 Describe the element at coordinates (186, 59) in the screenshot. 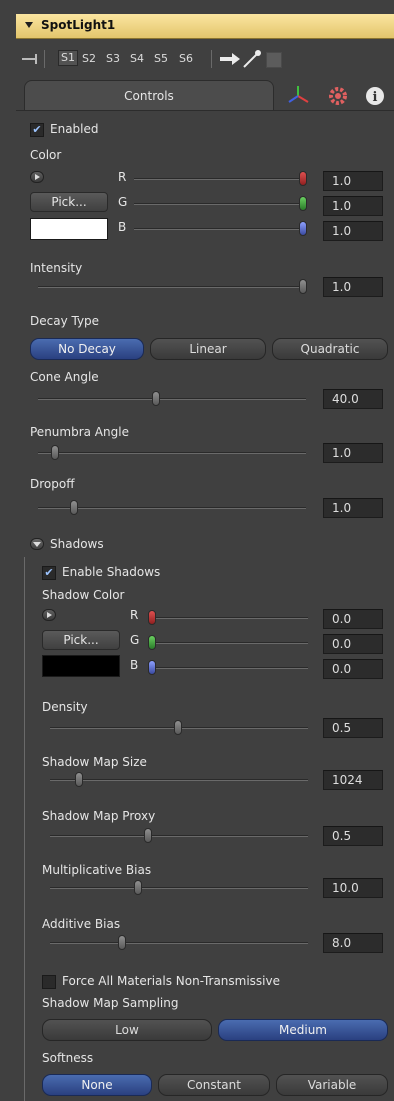

I see `version-slot-s6: S6` at that location.